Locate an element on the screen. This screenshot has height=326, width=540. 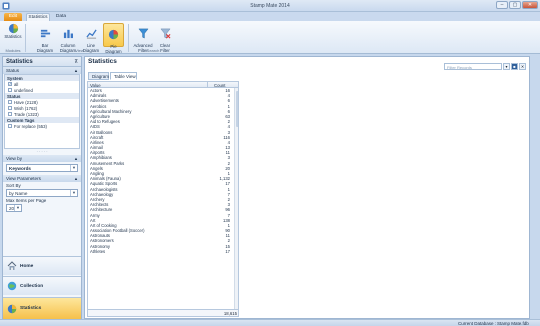
filter-clear-button: ✕ is located at coordinates (522, 66).